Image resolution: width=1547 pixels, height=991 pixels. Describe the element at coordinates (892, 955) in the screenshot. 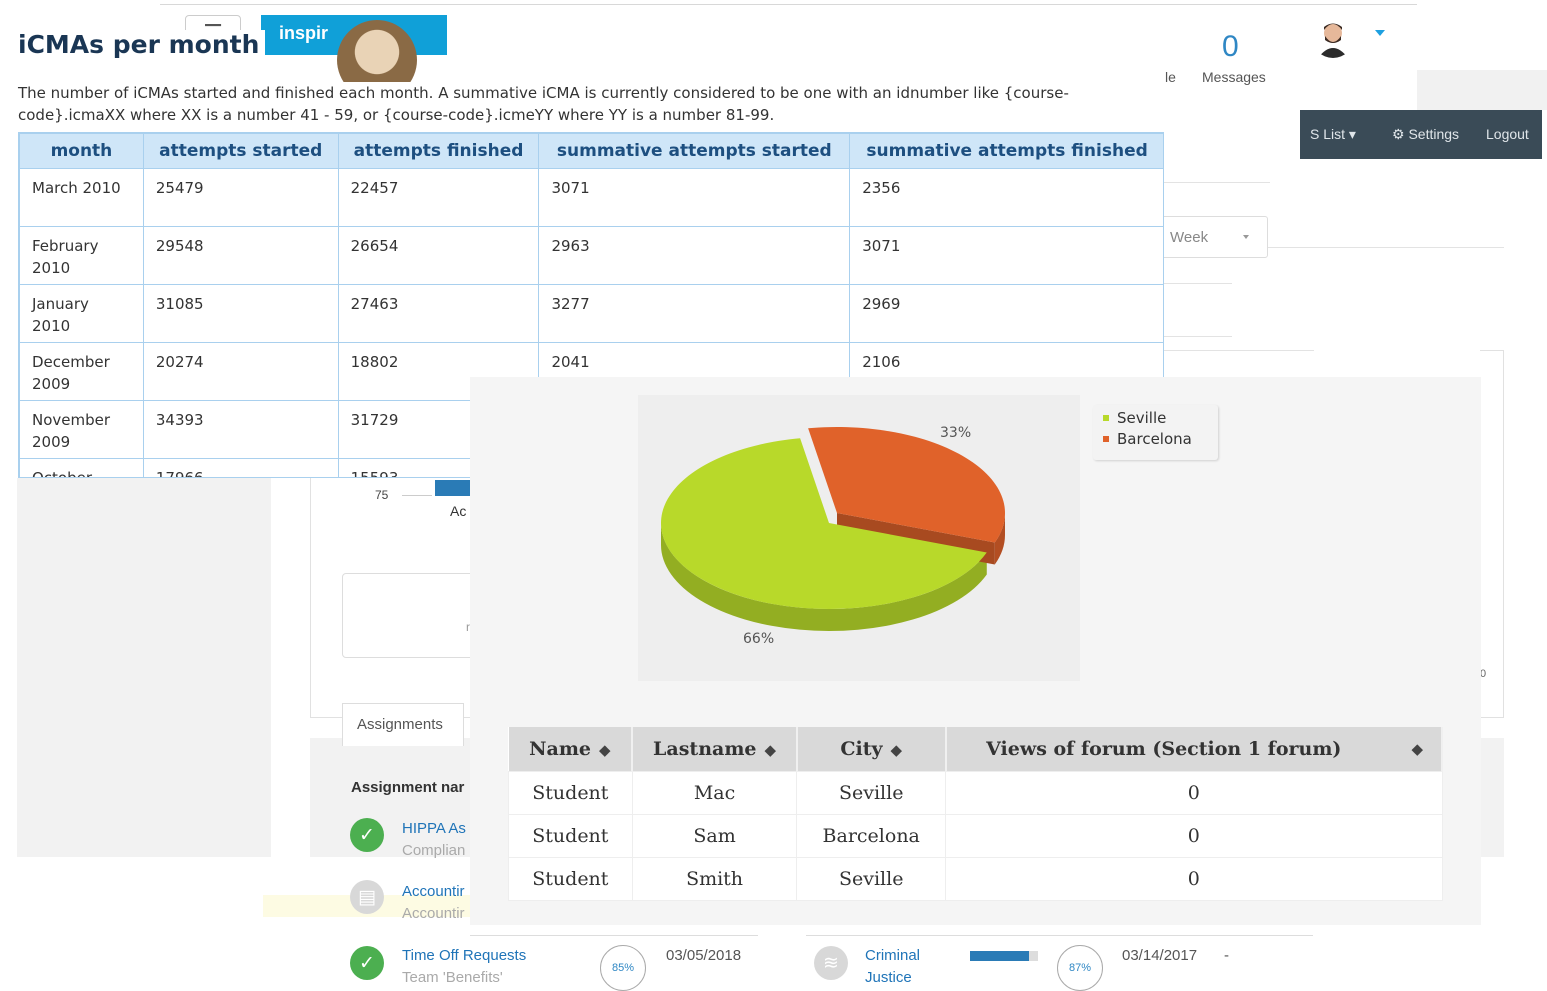

I see `course-link: Criminal` at that location.